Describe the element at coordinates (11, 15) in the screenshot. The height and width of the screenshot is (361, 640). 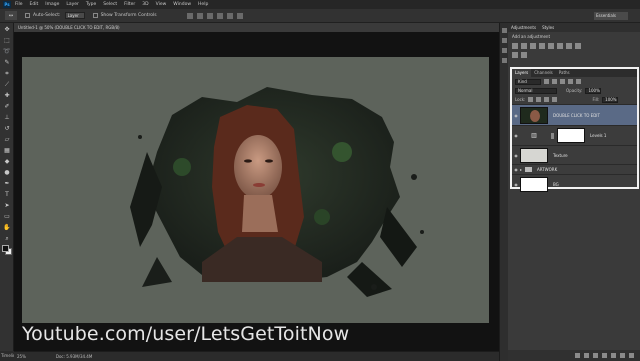
I see `move-tool-icon: ↔` at that location.